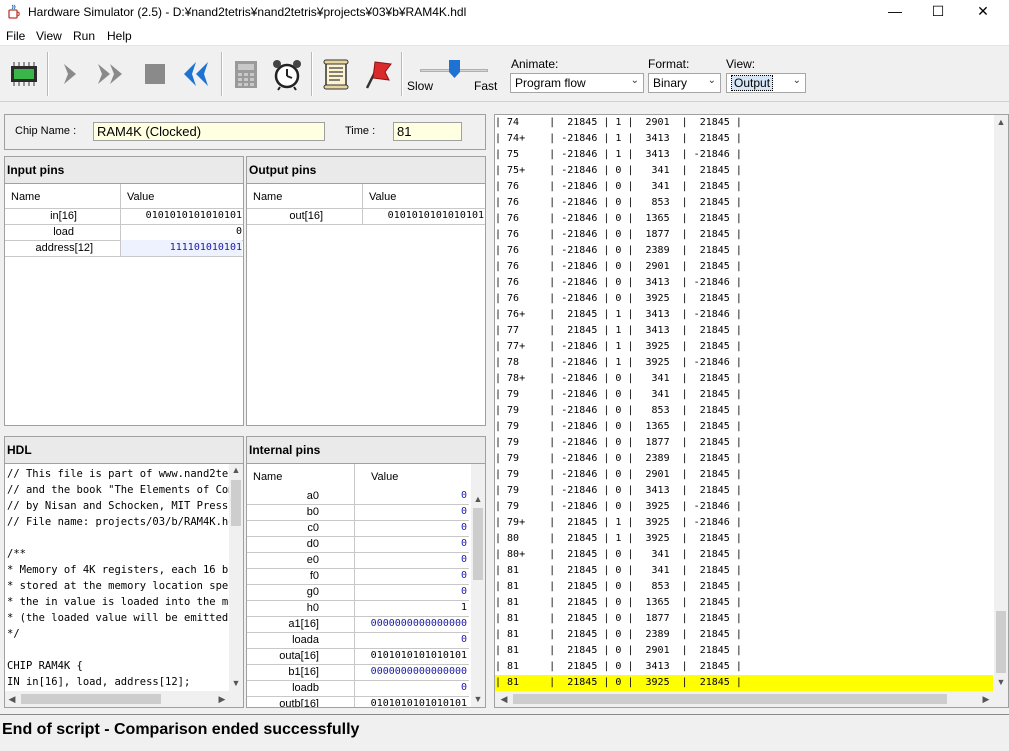  I want to click on menu-file: File, so click(15, 36).